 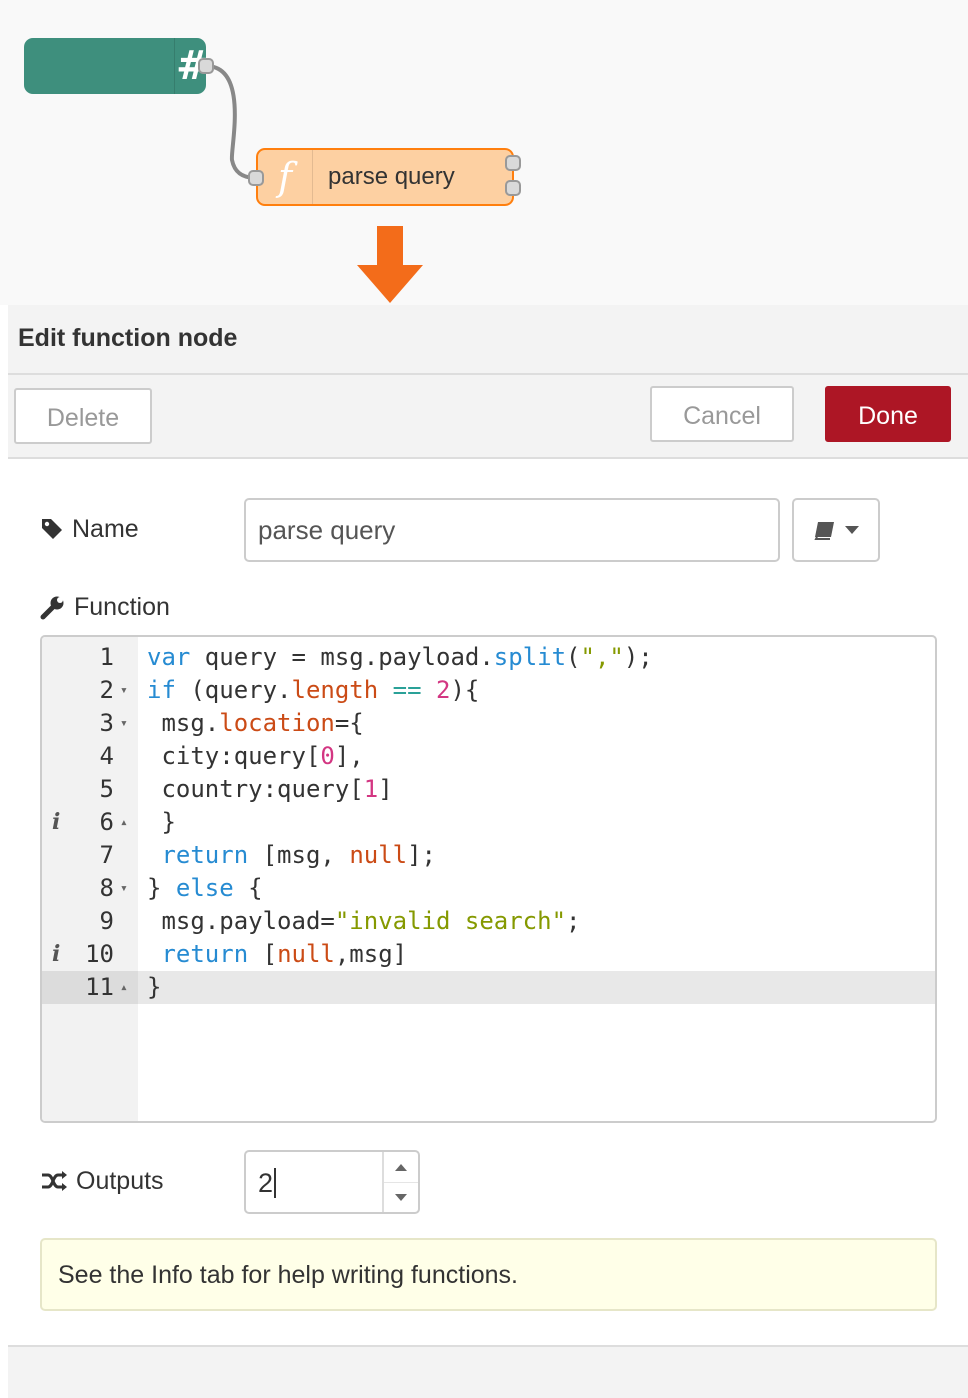 I want to click on tray-toolbar: Delete Cancel Done, so click(x=488, y=417).